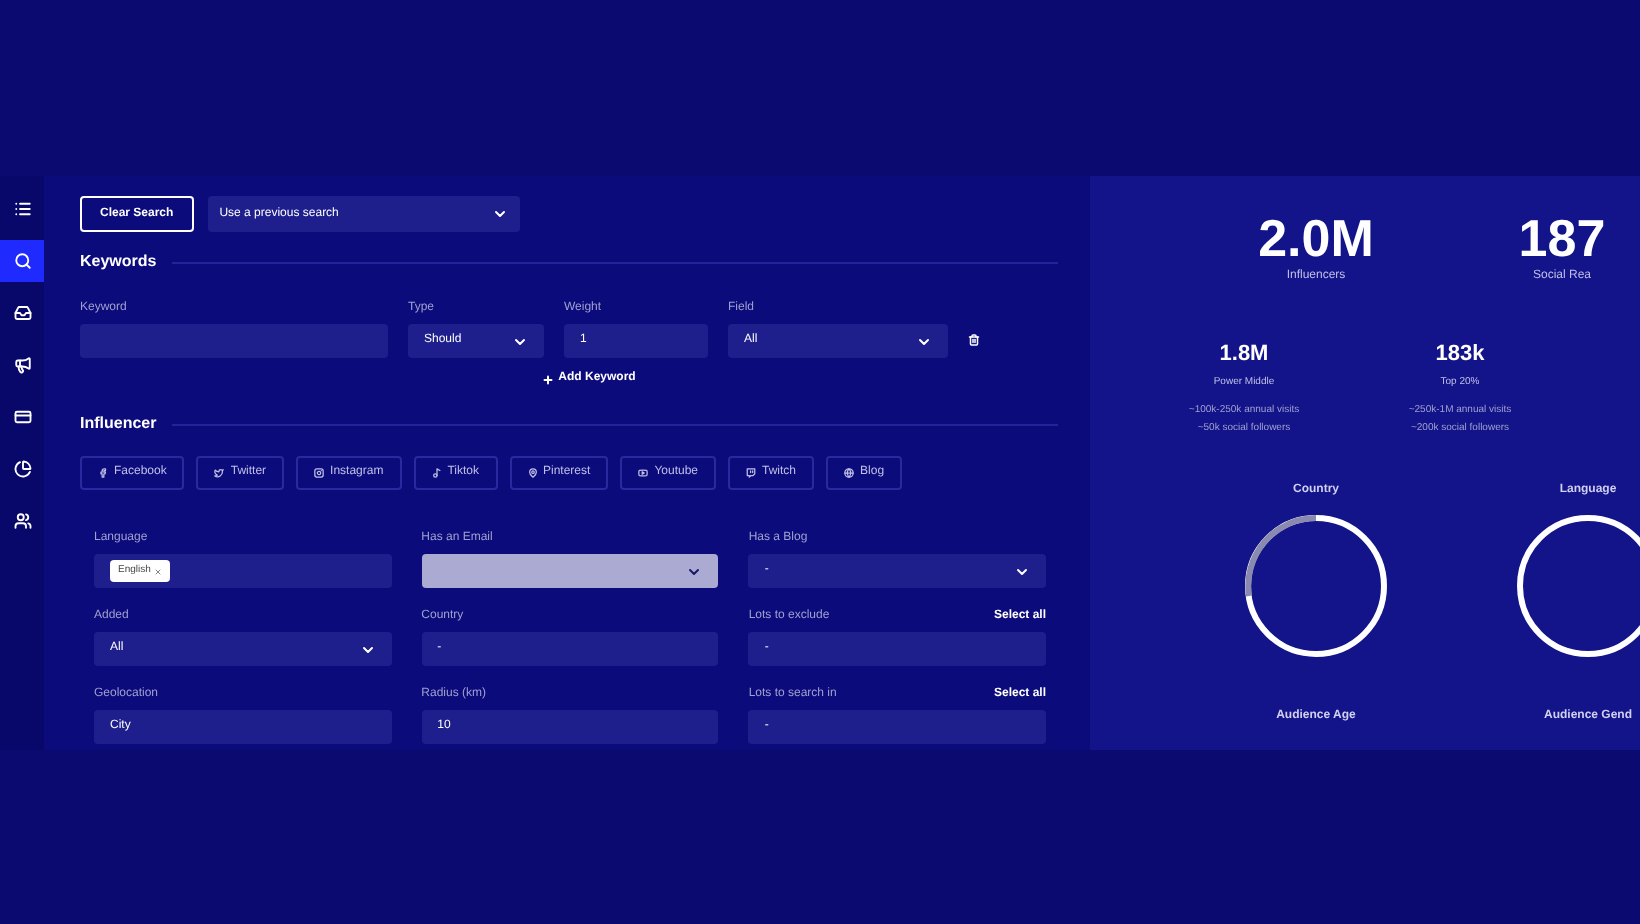  Describe the element at coordinates (118, 262) in the screenshot. I see `section-heading: Keywords` at that location.